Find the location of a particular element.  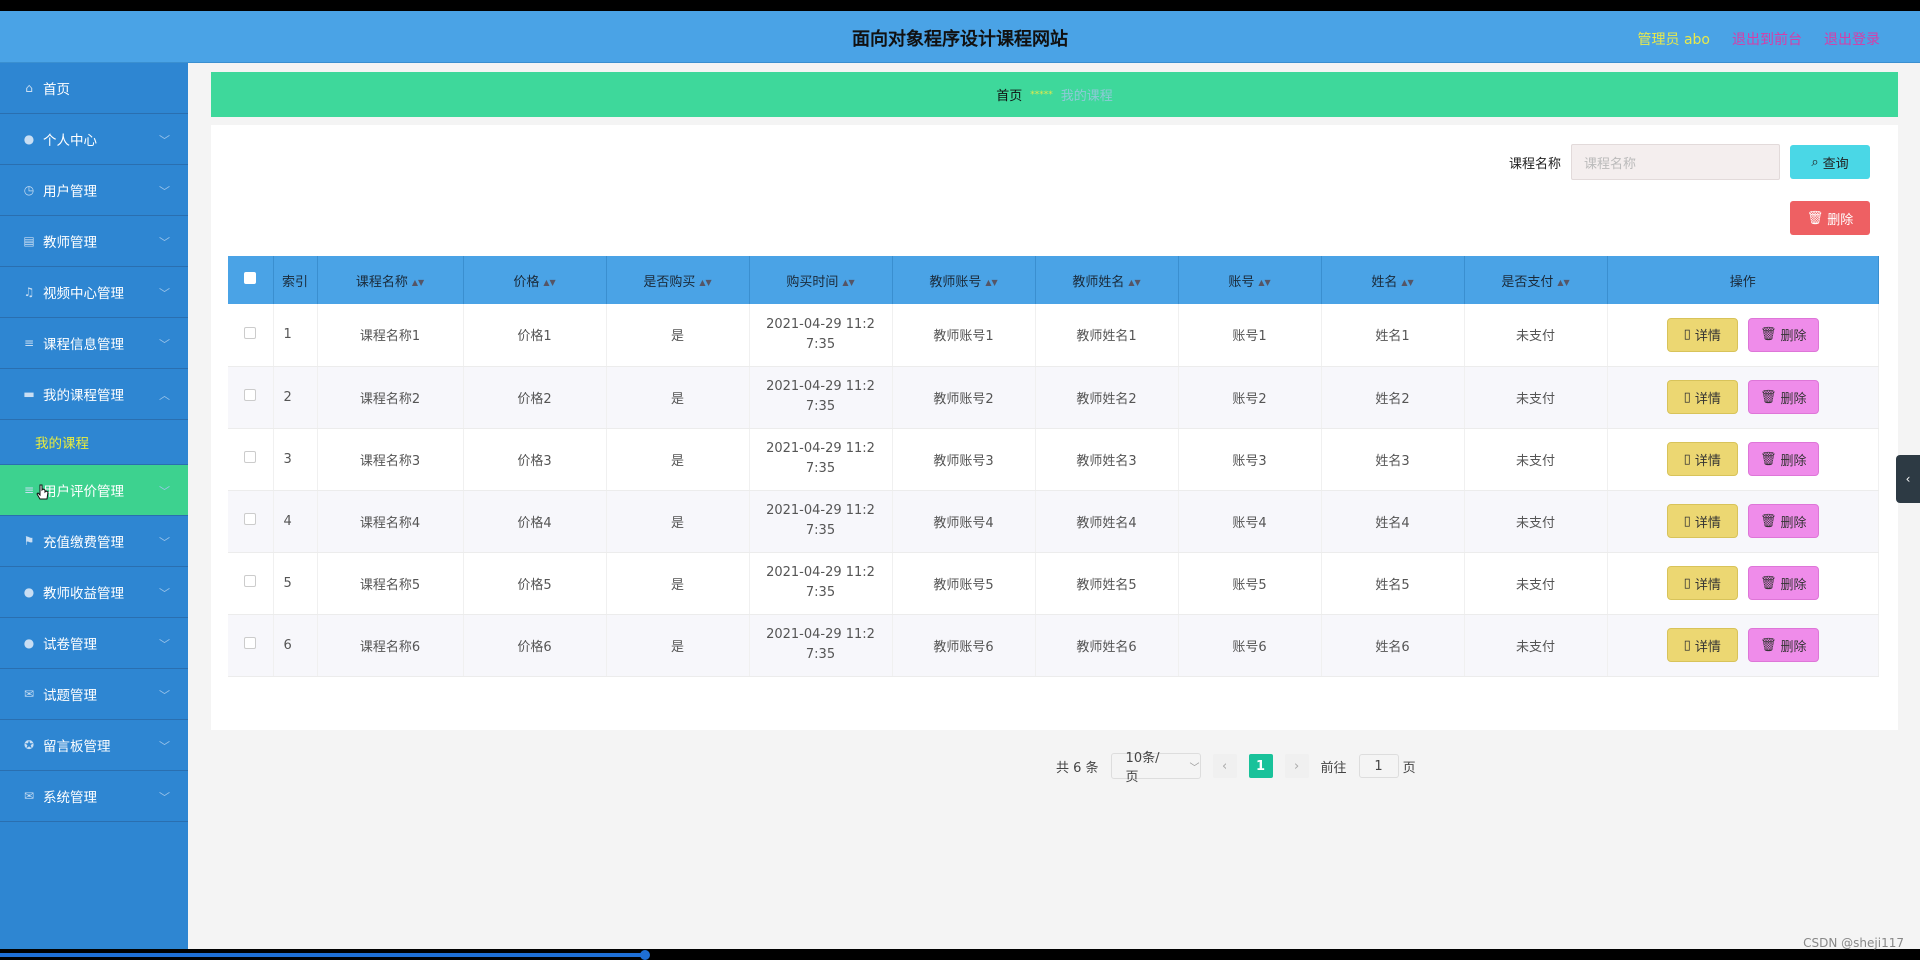

progress-handle is located at coordinates (645, 955).